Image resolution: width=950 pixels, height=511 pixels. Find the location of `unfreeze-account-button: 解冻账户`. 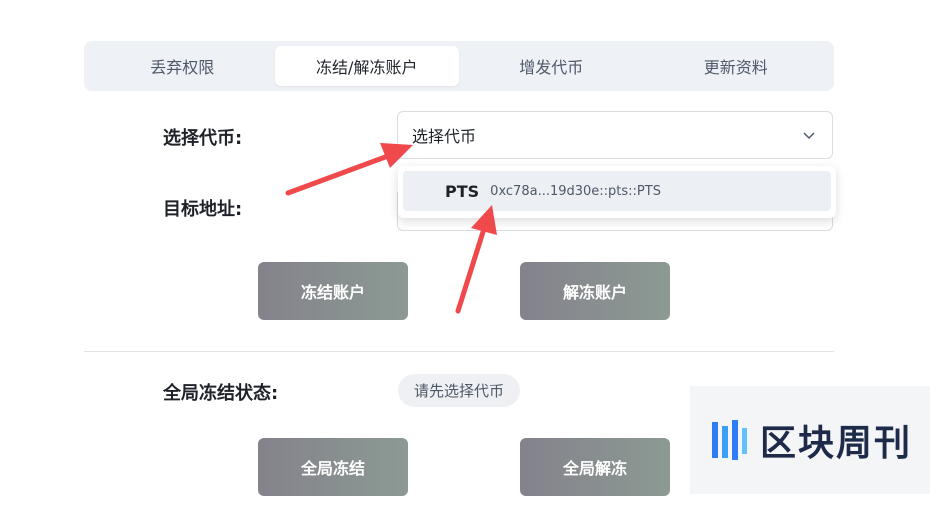

unfreeze-account-button: 解冻账户 is located at coordinates (595, 291).